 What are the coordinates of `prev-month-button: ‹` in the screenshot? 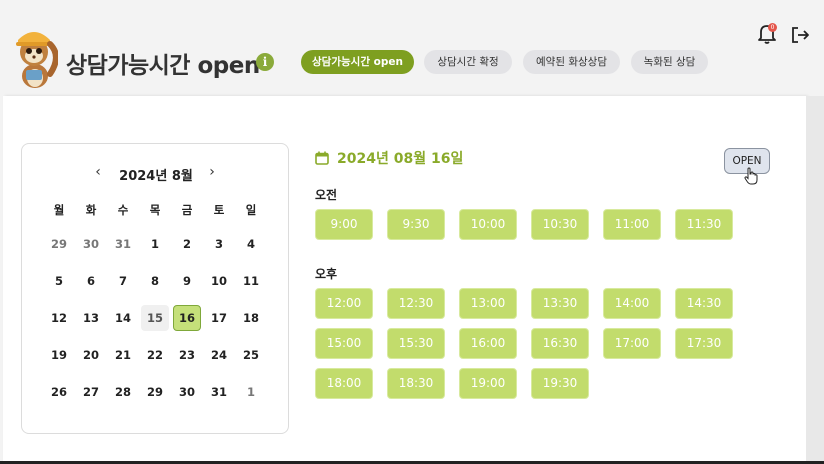 It's located at (98, 172).